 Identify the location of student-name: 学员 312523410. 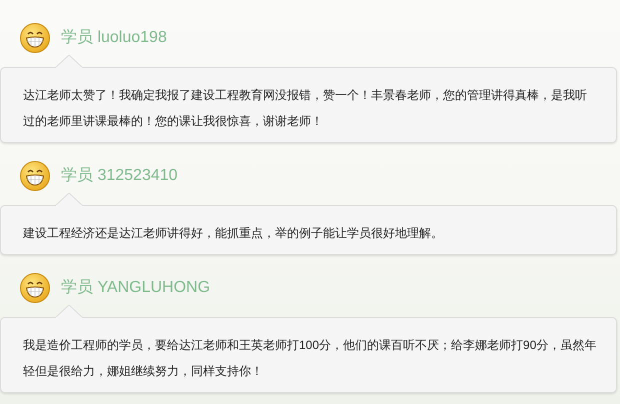
(119, 176).